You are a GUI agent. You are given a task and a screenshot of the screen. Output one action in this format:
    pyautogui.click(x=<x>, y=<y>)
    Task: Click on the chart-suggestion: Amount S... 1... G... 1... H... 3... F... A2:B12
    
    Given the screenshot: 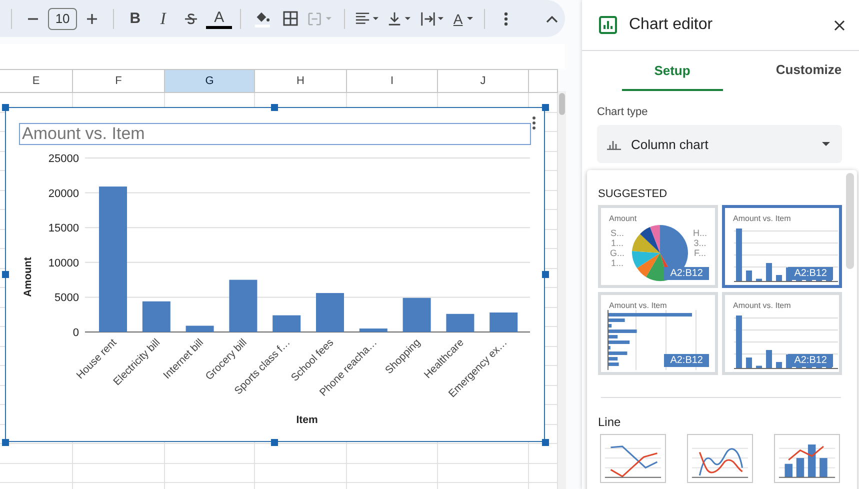 What is the action you would take?
    pyautogui.click(x=658, y=246)
    